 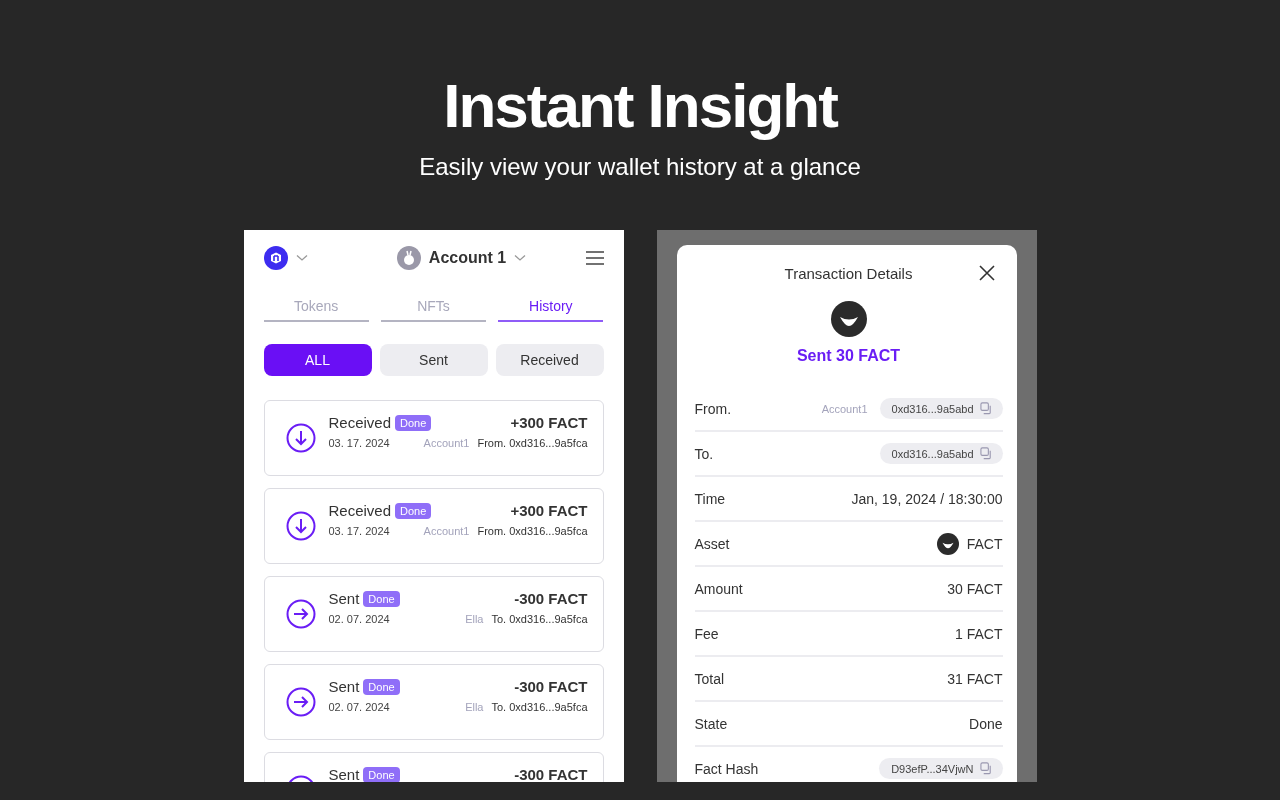 What do you see at coordinates (844, 408) in the screenshot?
I see `account-label: Account1` at bounding box center [844, 408].